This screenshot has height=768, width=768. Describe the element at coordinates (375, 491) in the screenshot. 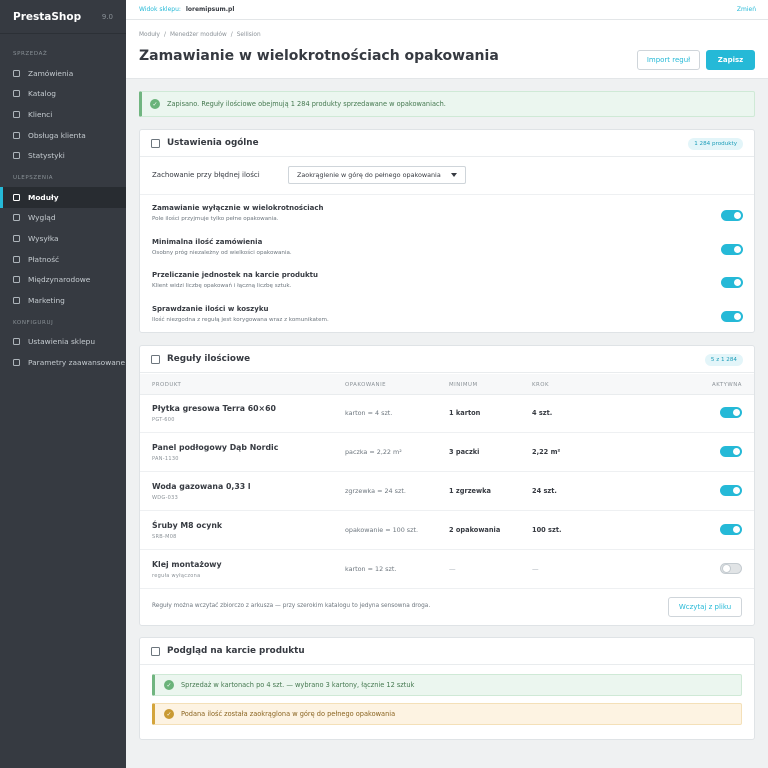

I see `package-value: zgrzewka = 24 szt.` at that location.